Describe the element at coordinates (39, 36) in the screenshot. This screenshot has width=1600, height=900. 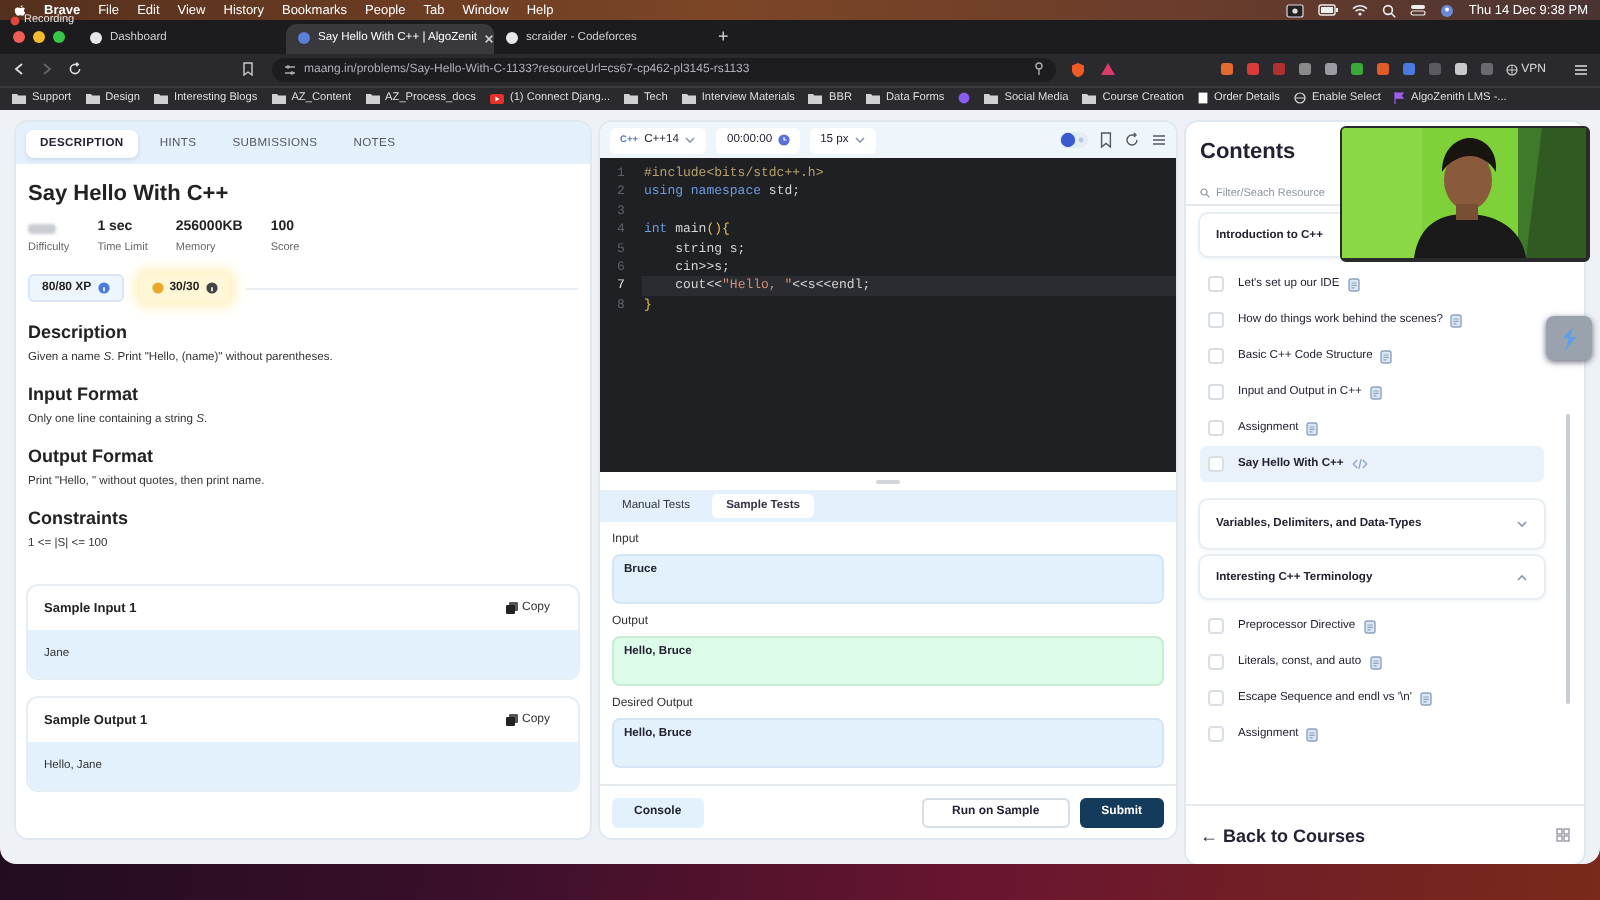
I see `window-controls-icon` at that location.